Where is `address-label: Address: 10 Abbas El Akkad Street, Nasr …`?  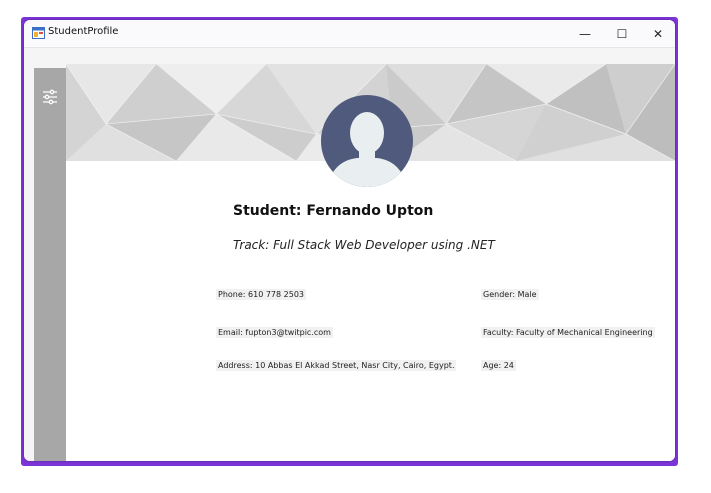 address-label: Address: 10 Abbas El Akkad Street, Nasr … is located at coordinates (336, 365).